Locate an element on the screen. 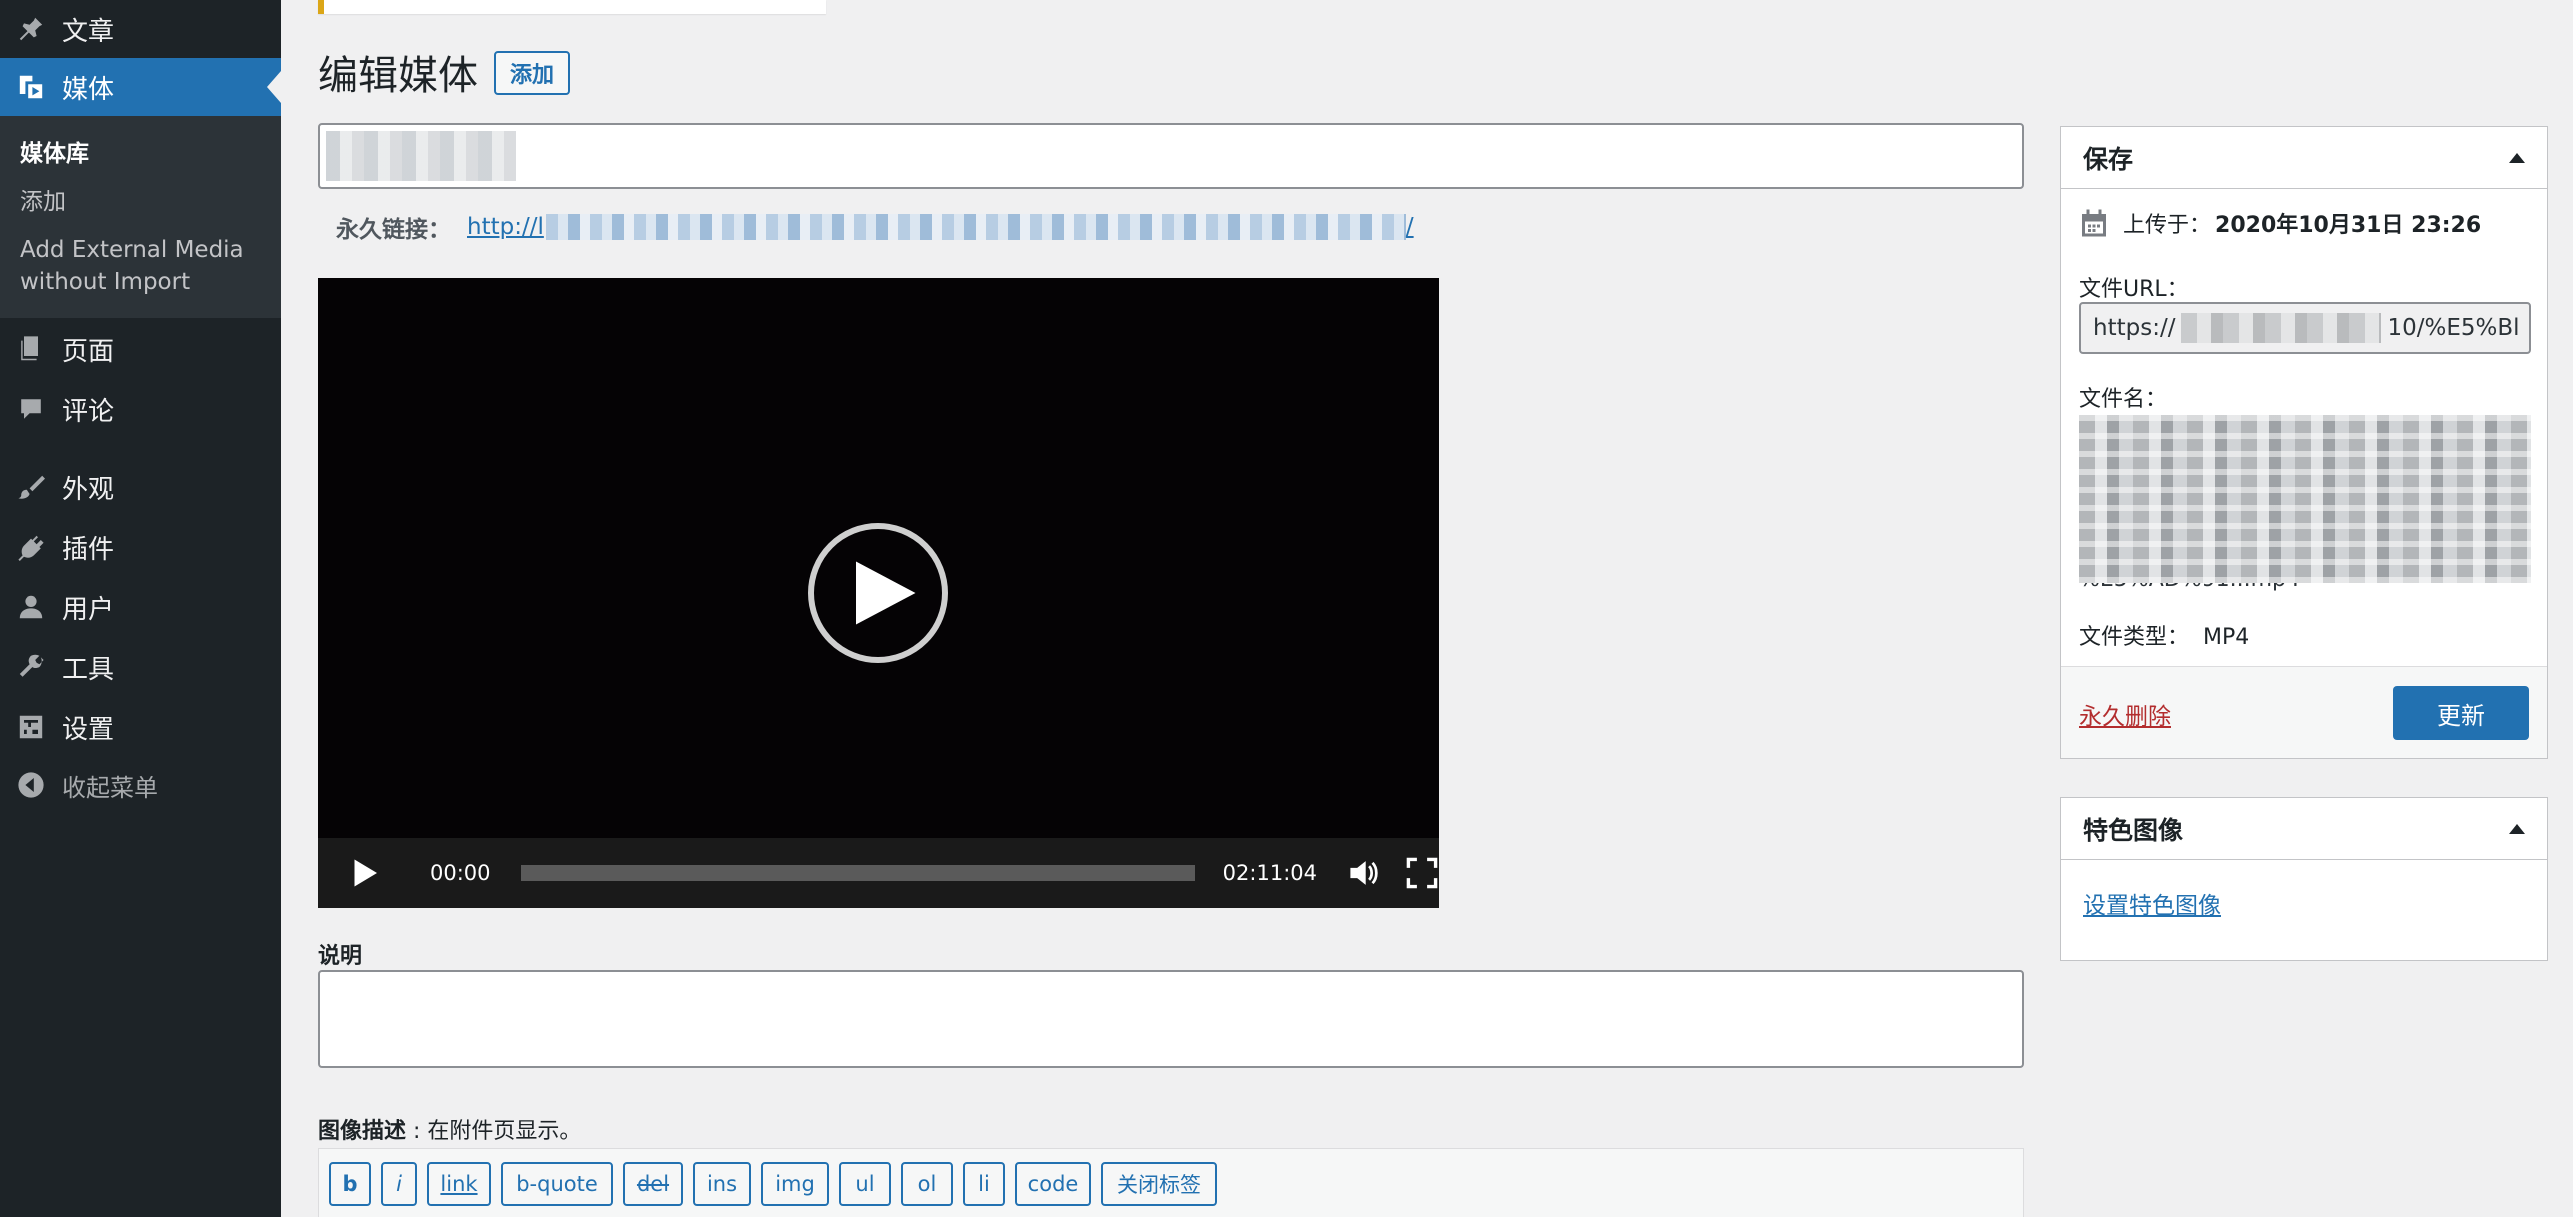  settings-icon is located at coordinates (31, 727).